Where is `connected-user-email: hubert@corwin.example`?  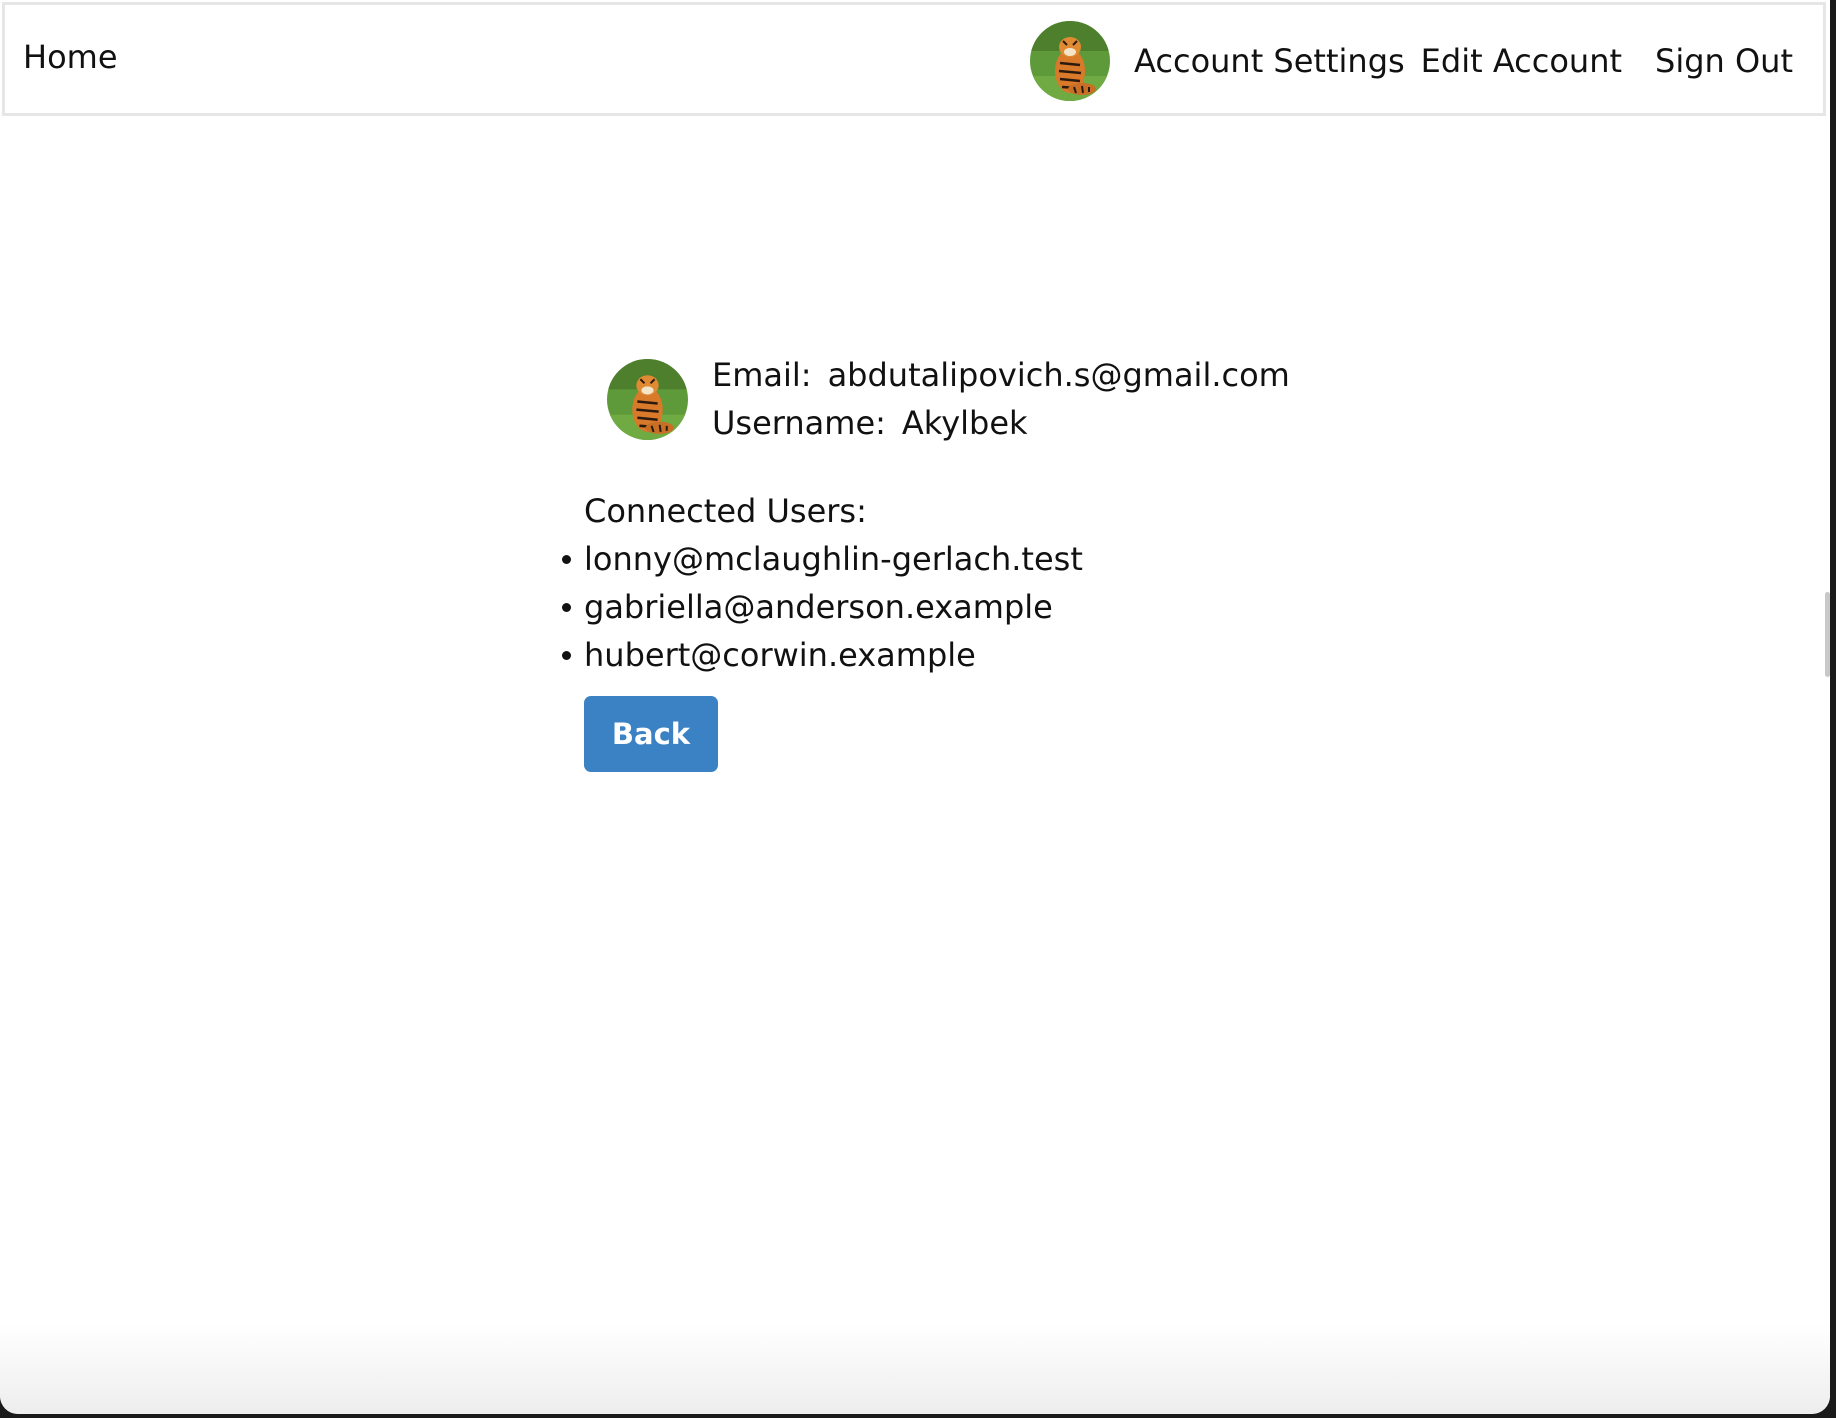
connected-user-email: hubert@corwin.example is located at coordinates (780, 655).